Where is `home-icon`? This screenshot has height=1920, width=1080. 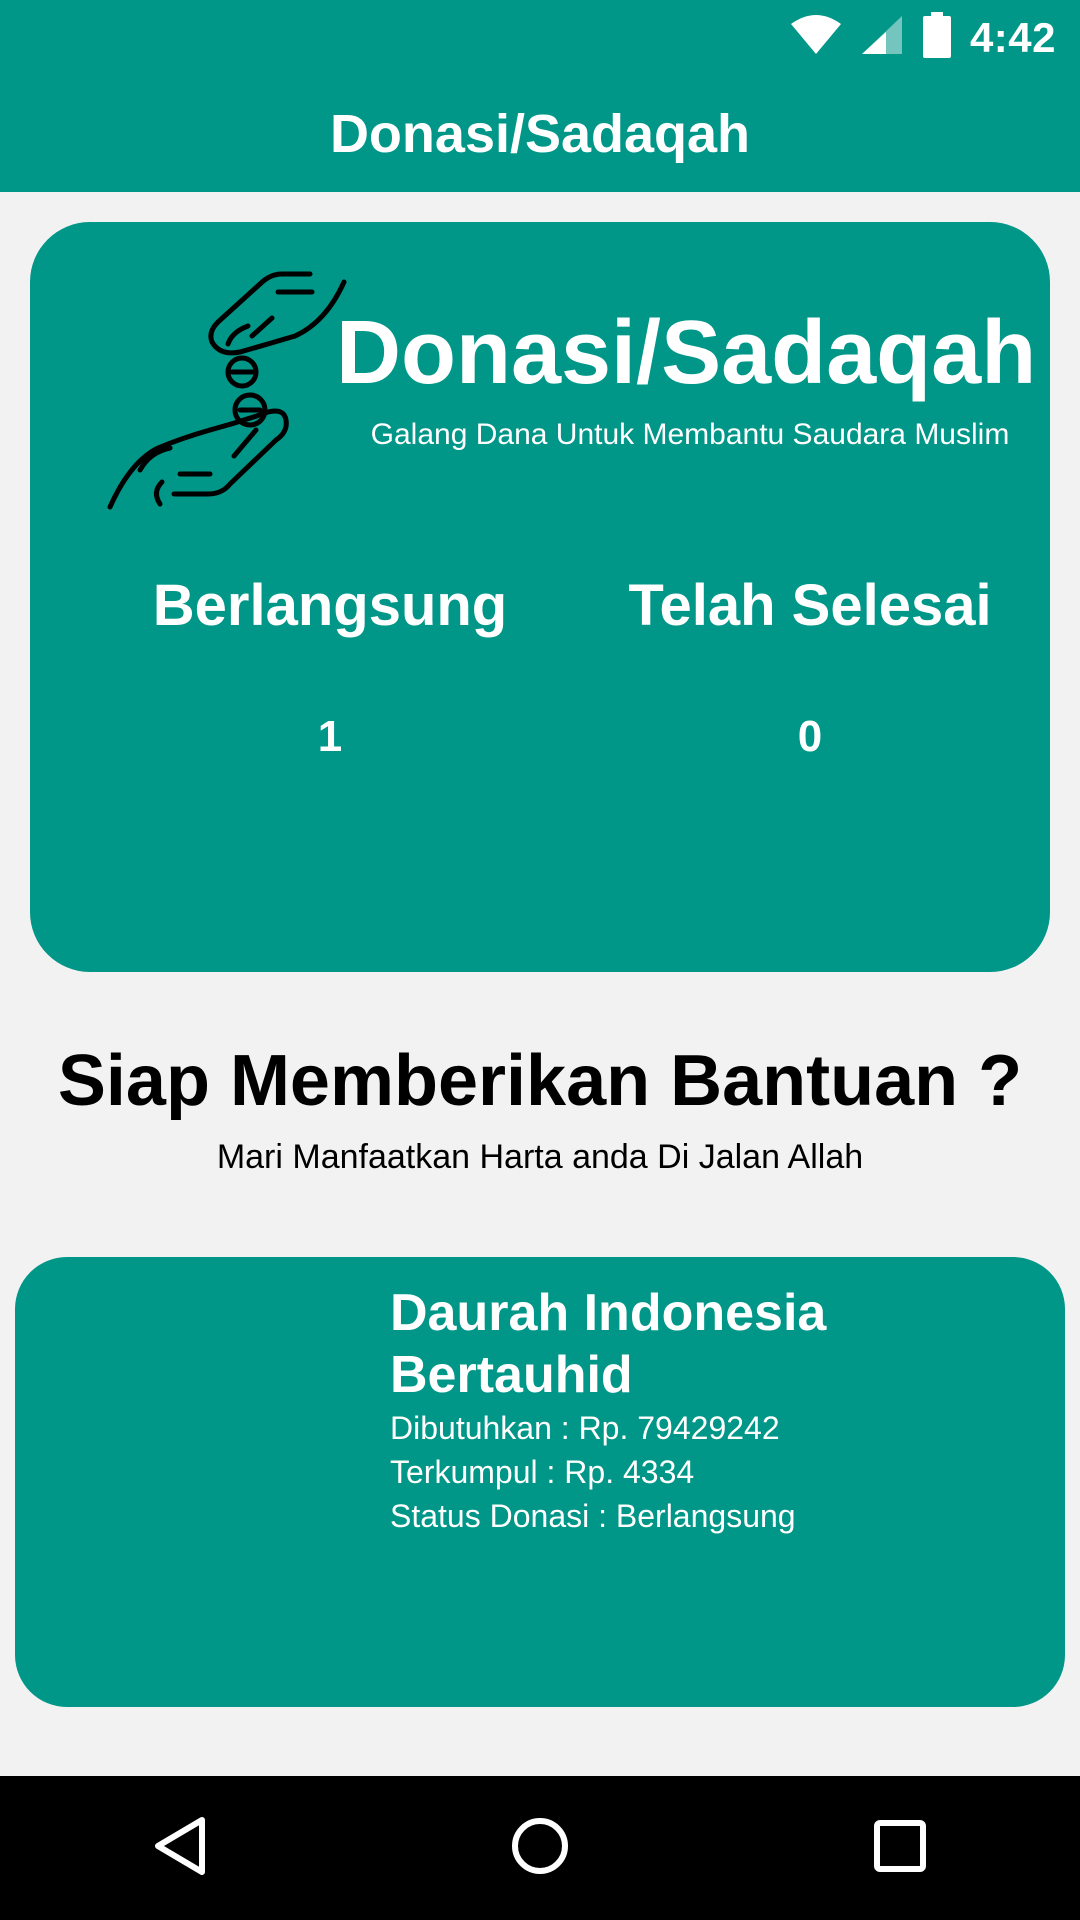
home-icon is located at coordinates (540, 1848).